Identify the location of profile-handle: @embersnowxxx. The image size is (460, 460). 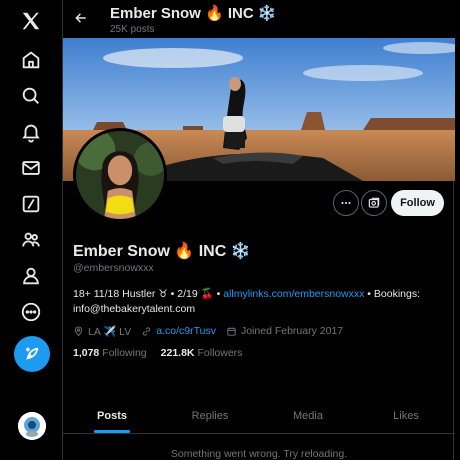
(113, 268).